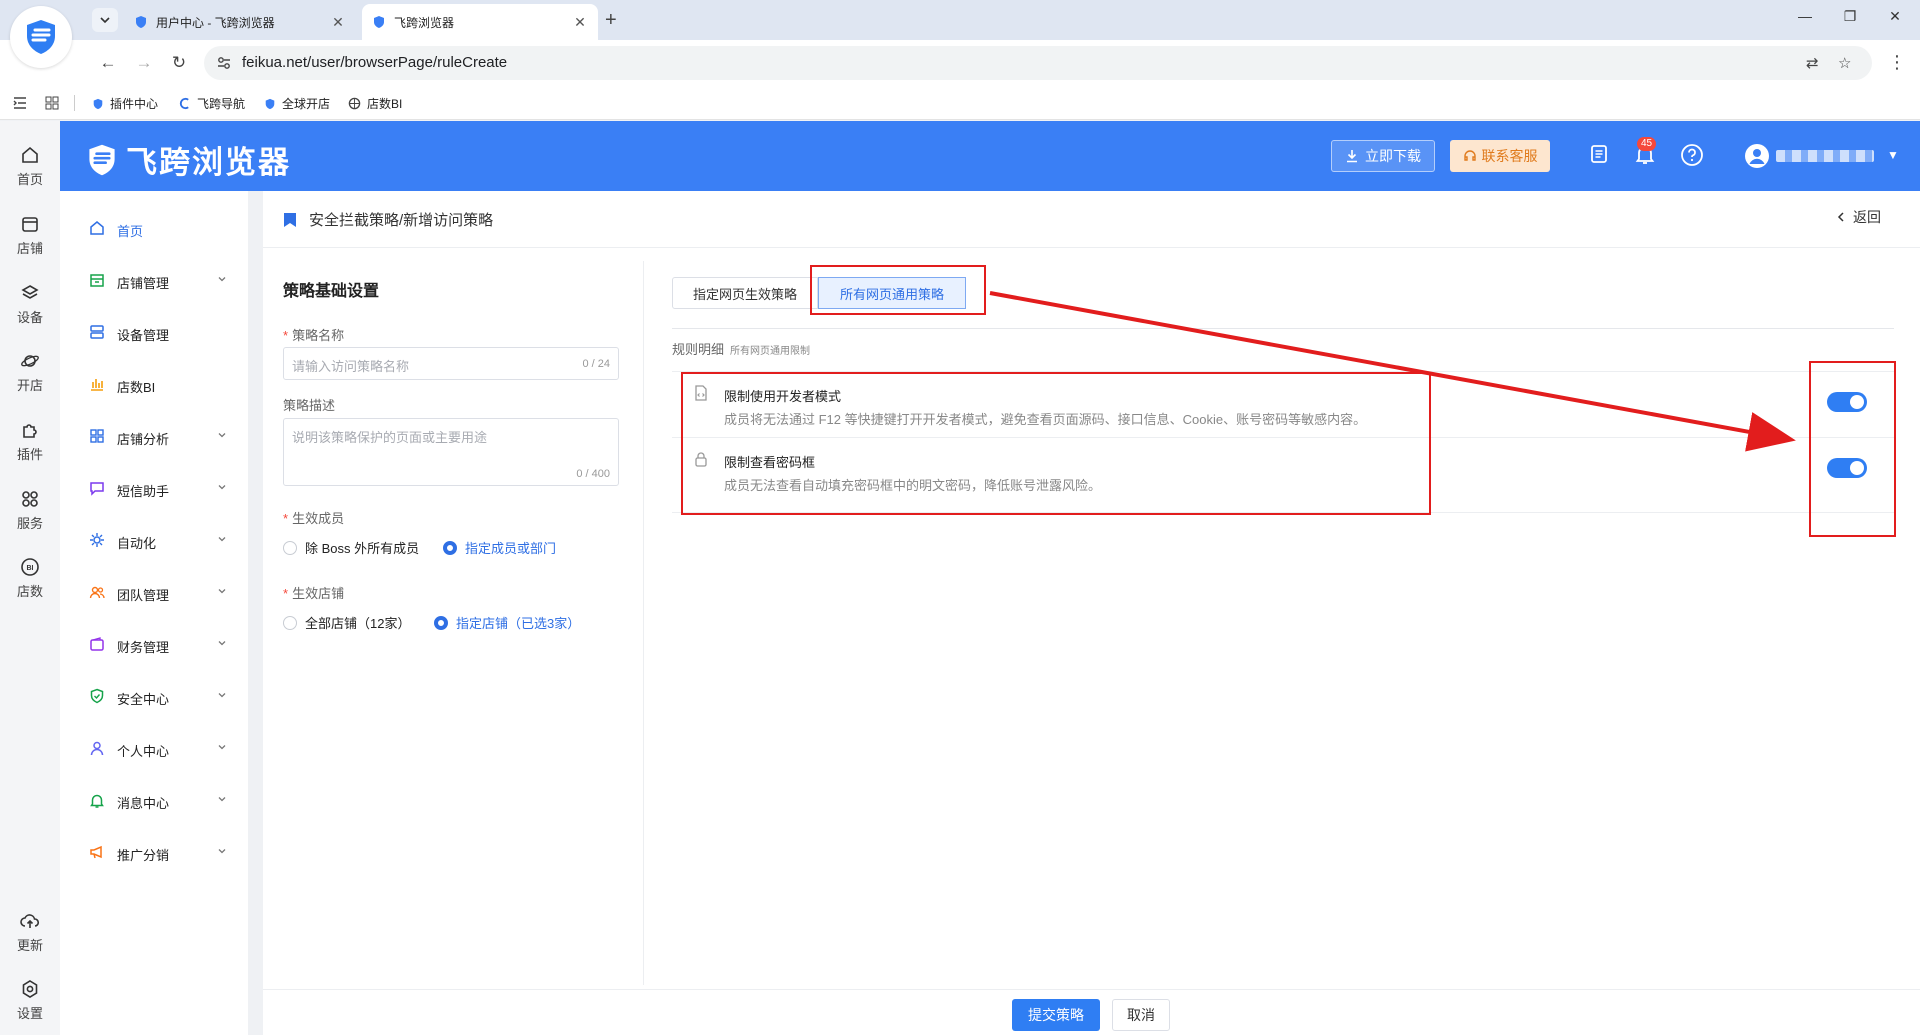 This screenshot has width=1920, height=1035. Describe the element at coordinates (741, 348) in the screenshot. I see `rules-caption: 规则明细 所有网页通用限制` at that location.